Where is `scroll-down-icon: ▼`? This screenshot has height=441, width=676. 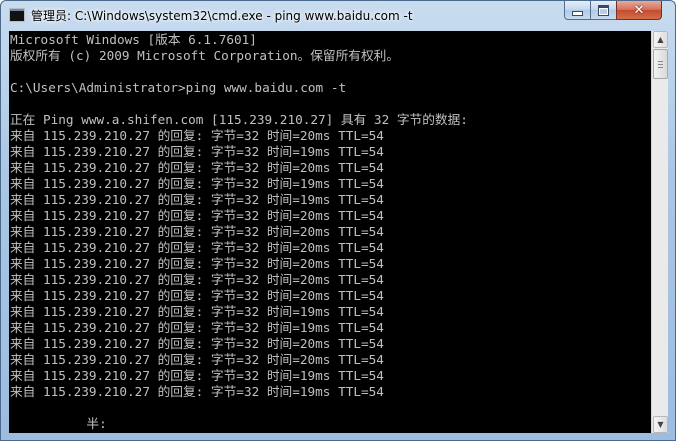
scroll-down-icon: ▼ is located at coordinates (660, 424).